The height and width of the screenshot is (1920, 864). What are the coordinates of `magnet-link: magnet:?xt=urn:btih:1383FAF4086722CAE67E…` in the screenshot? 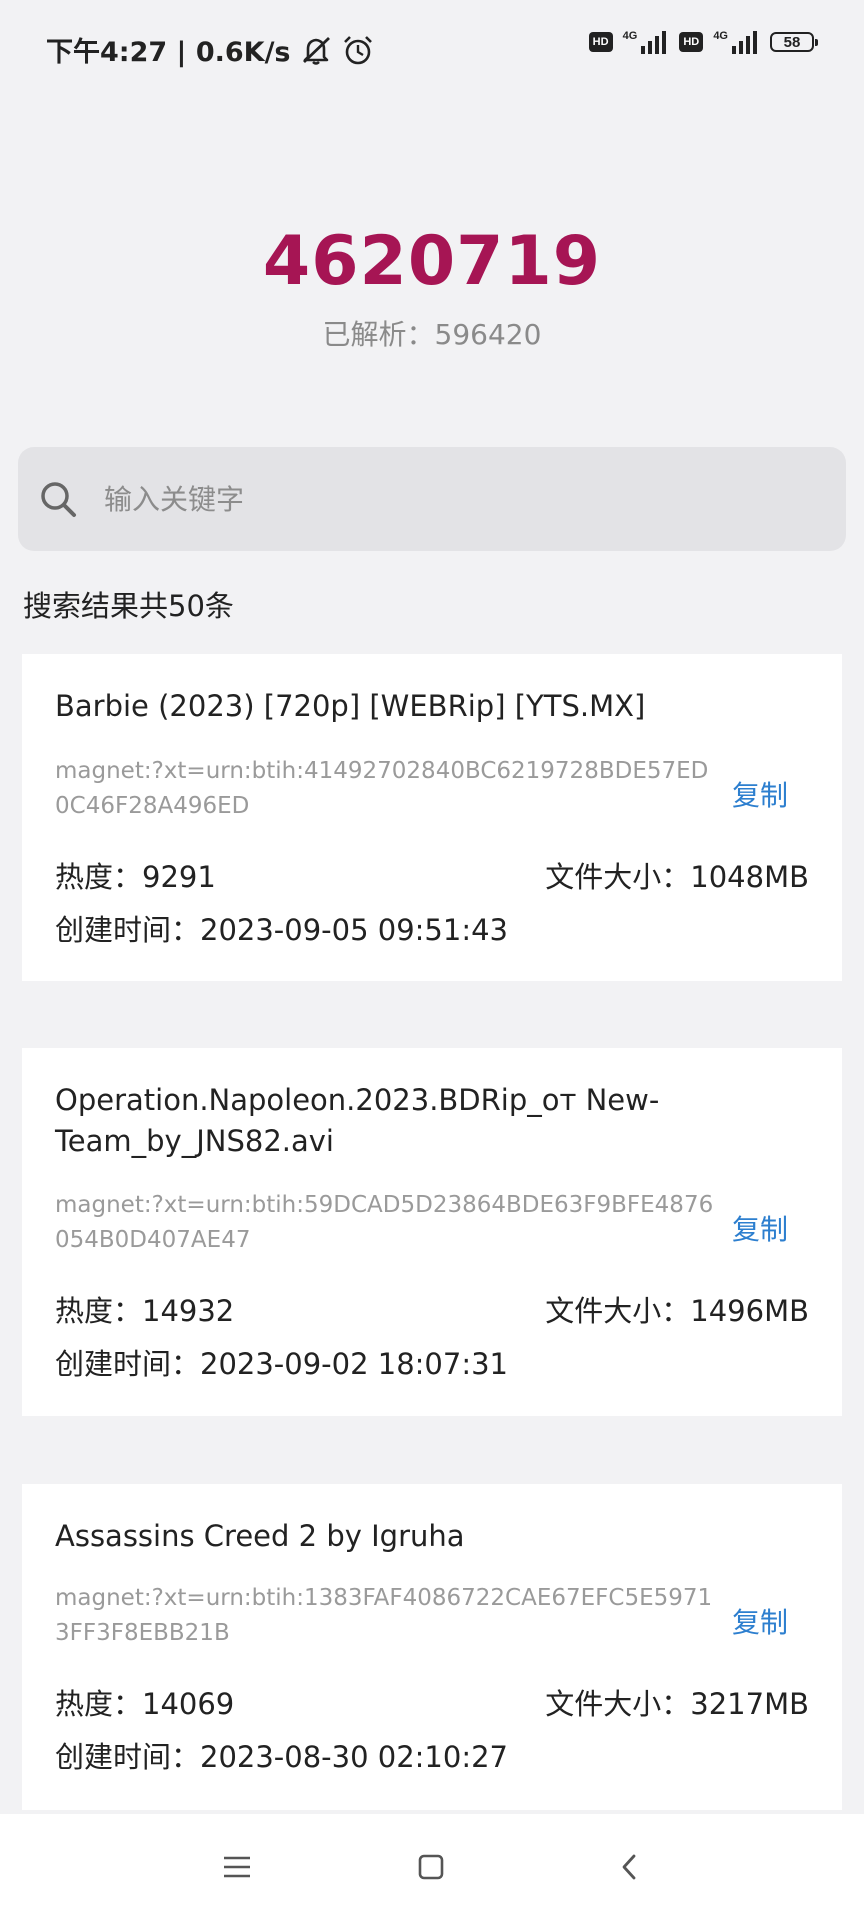 It's located at (384, 1615).